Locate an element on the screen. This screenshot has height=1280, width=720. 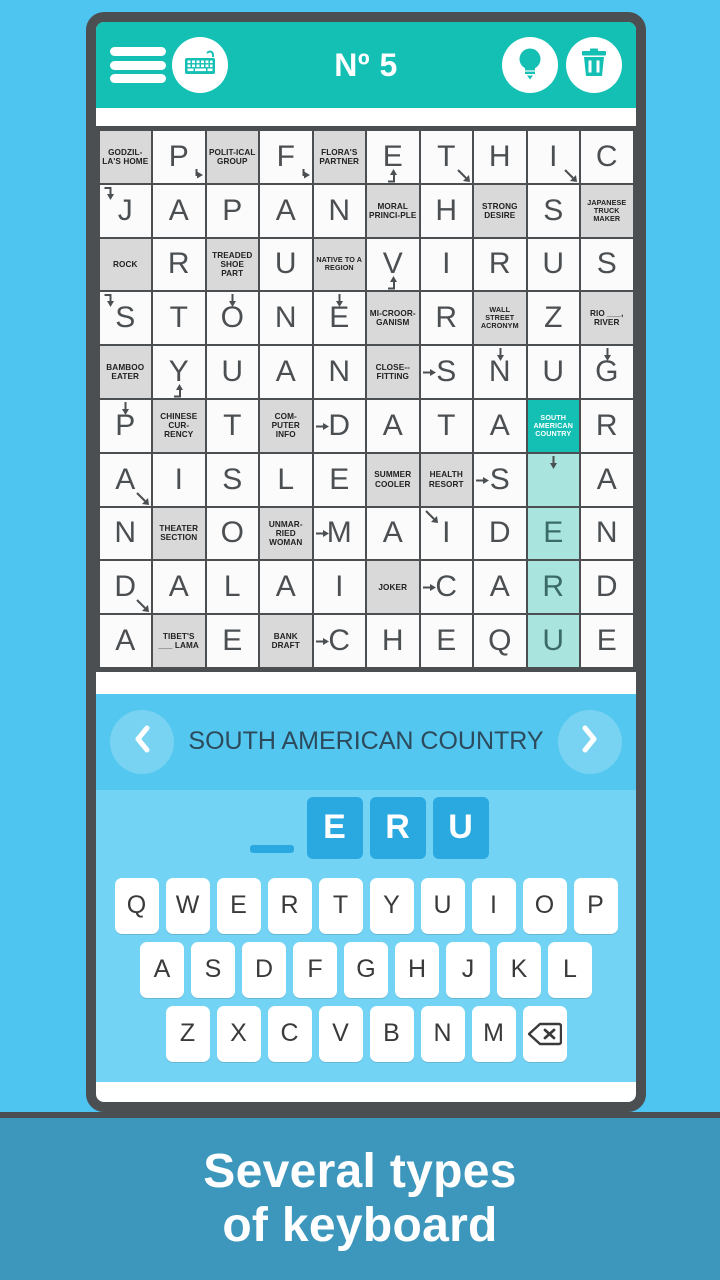
grid-letter-cell: P is located at coordinates (125, 425).